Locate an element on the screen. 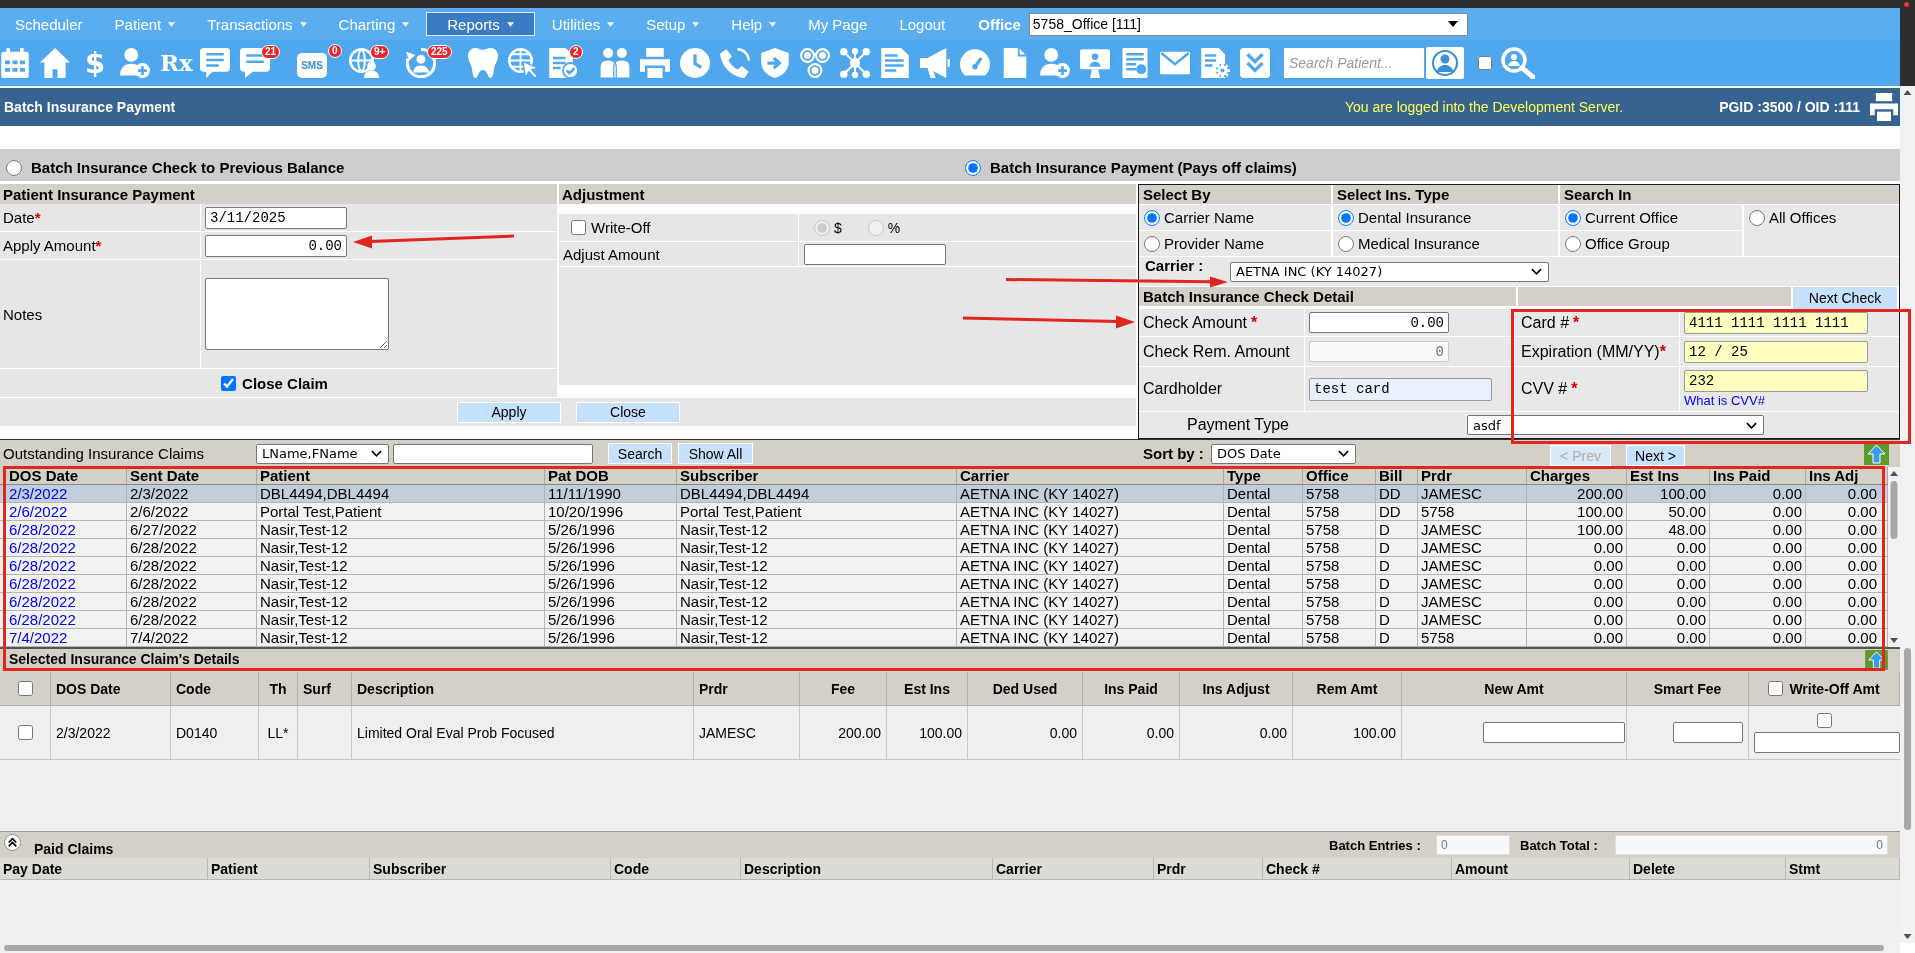 This screenshot has height=953, width=1915. document-check-icon is located at coordinates (563, 63).